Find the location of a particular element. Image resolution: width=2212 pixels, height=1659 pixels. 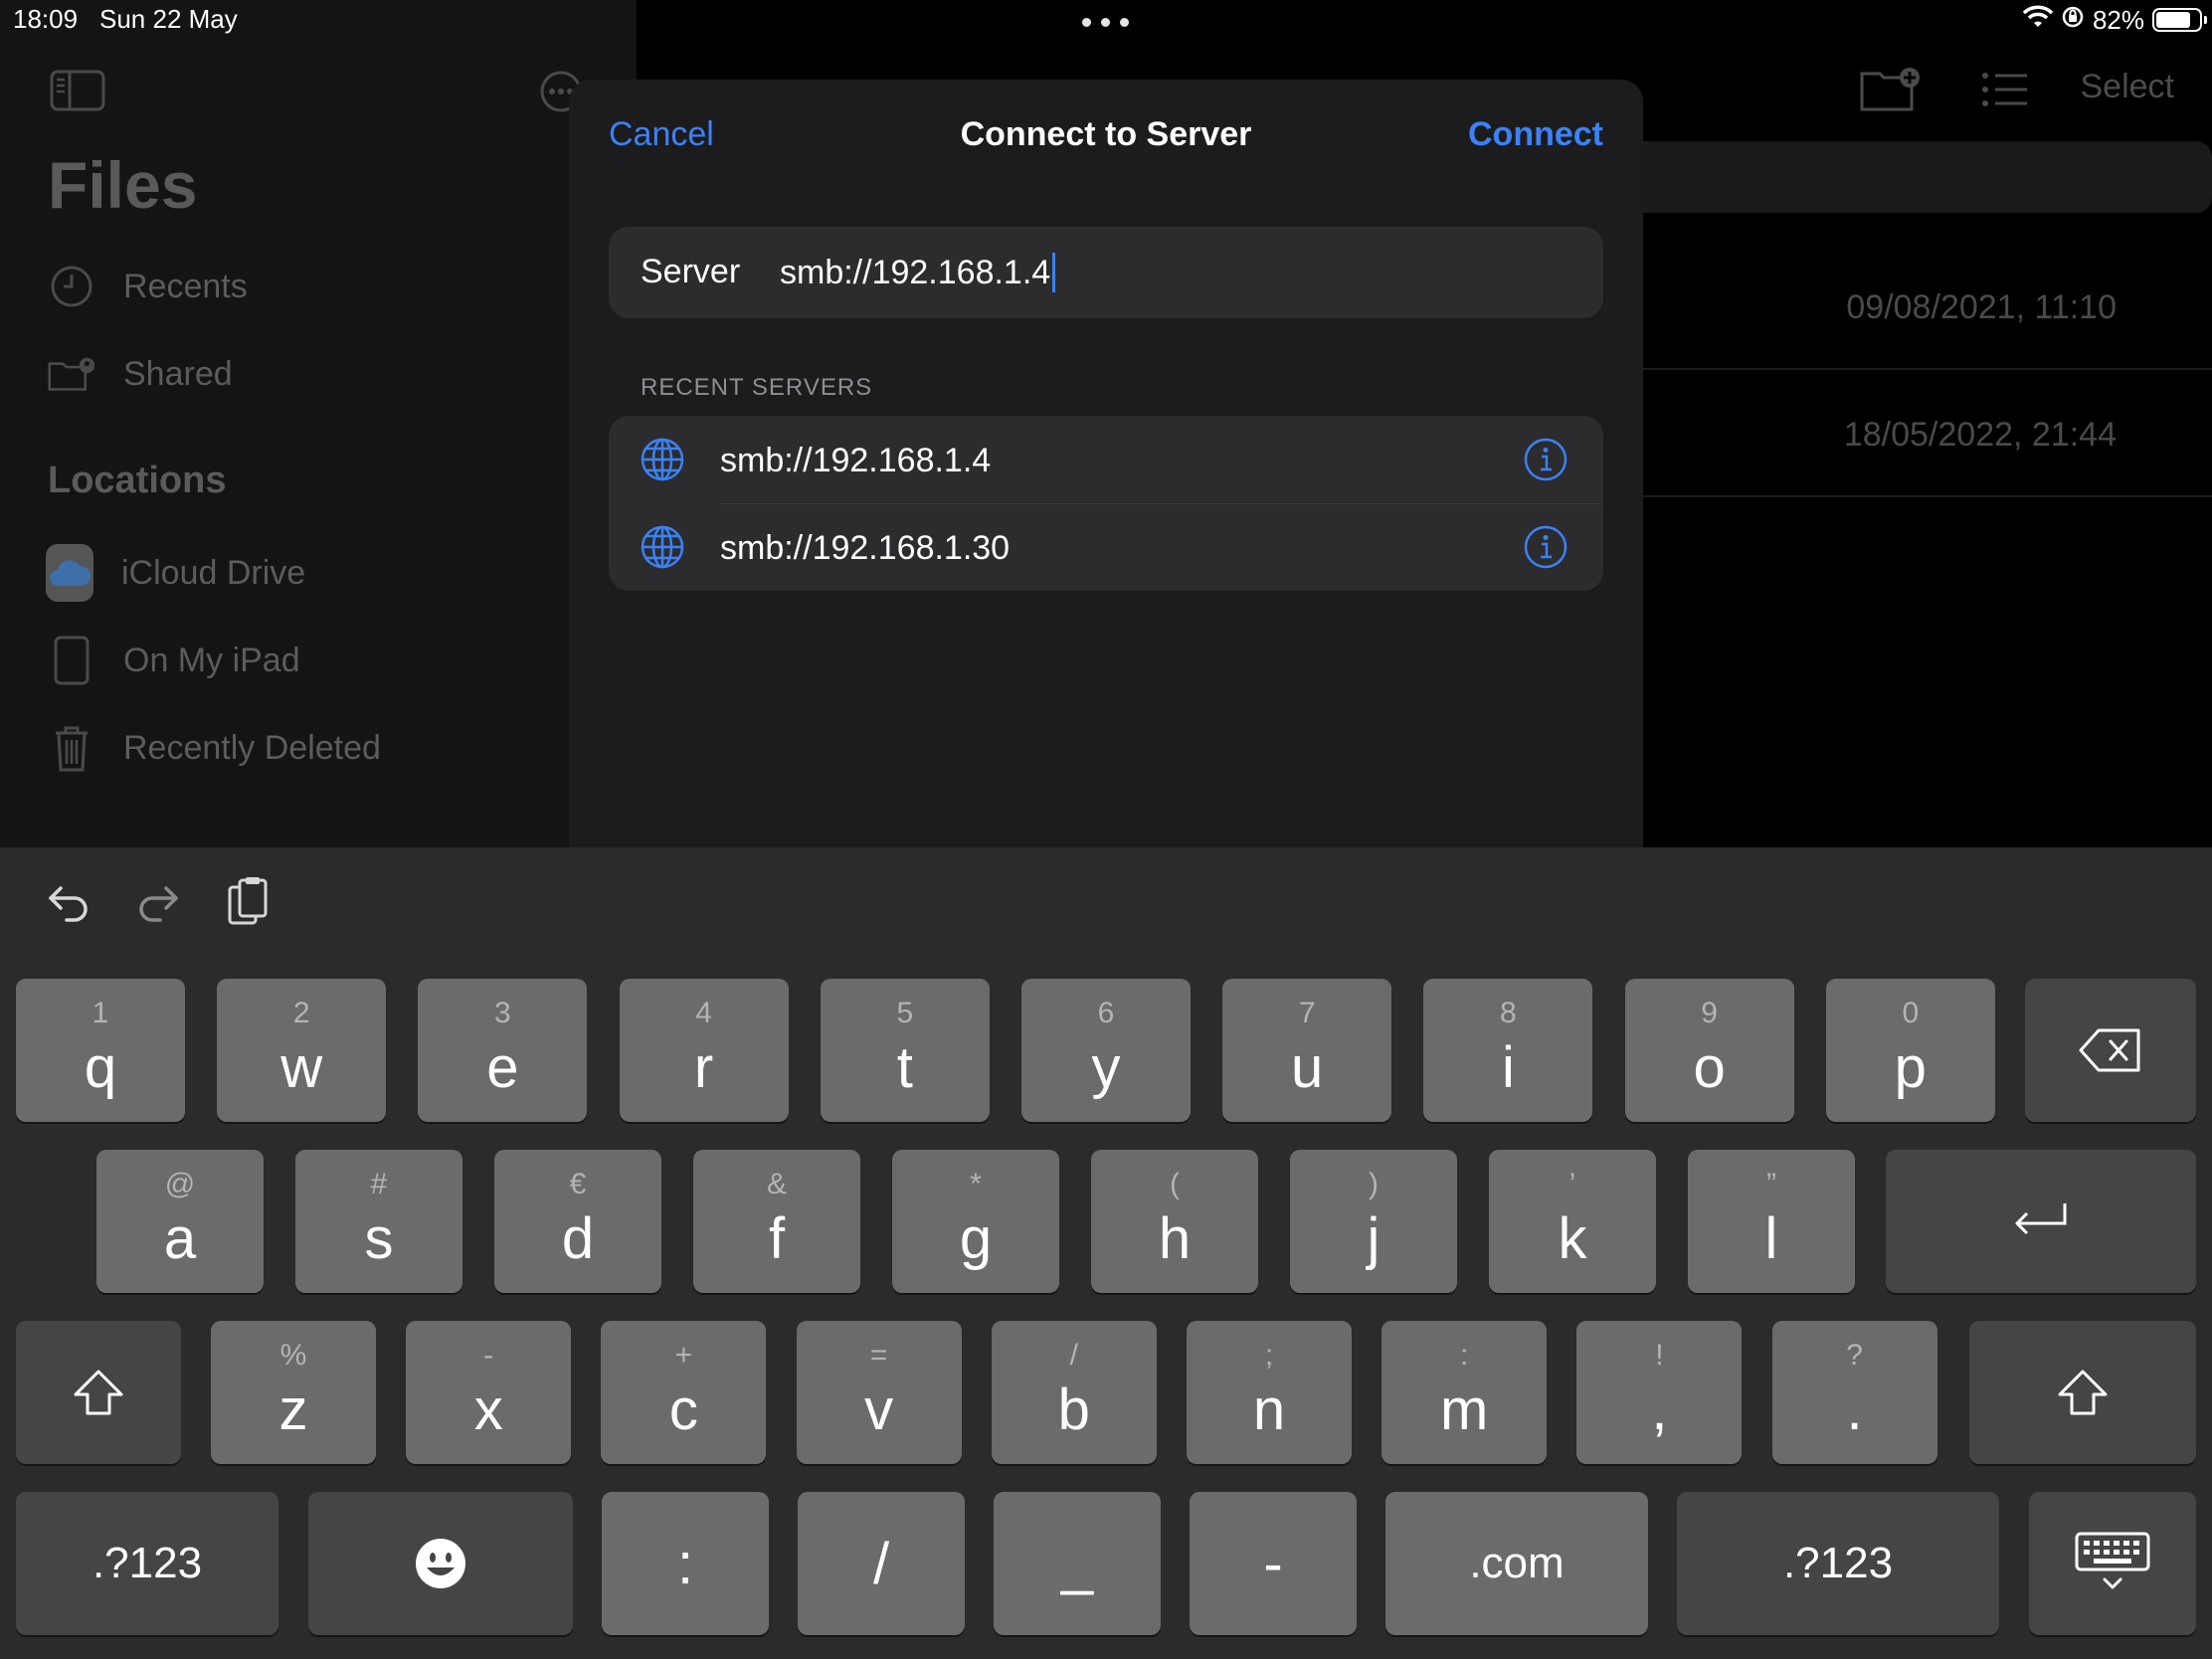

redo-icon is located at coordinates (158, 902).